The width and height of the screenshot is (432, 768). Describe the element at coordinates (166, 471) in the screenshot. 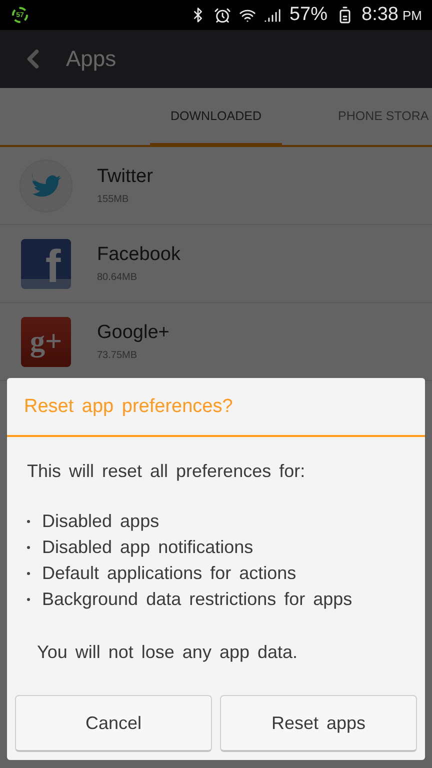

I see `dialog-text: This will reset all preferences for:` at that location.